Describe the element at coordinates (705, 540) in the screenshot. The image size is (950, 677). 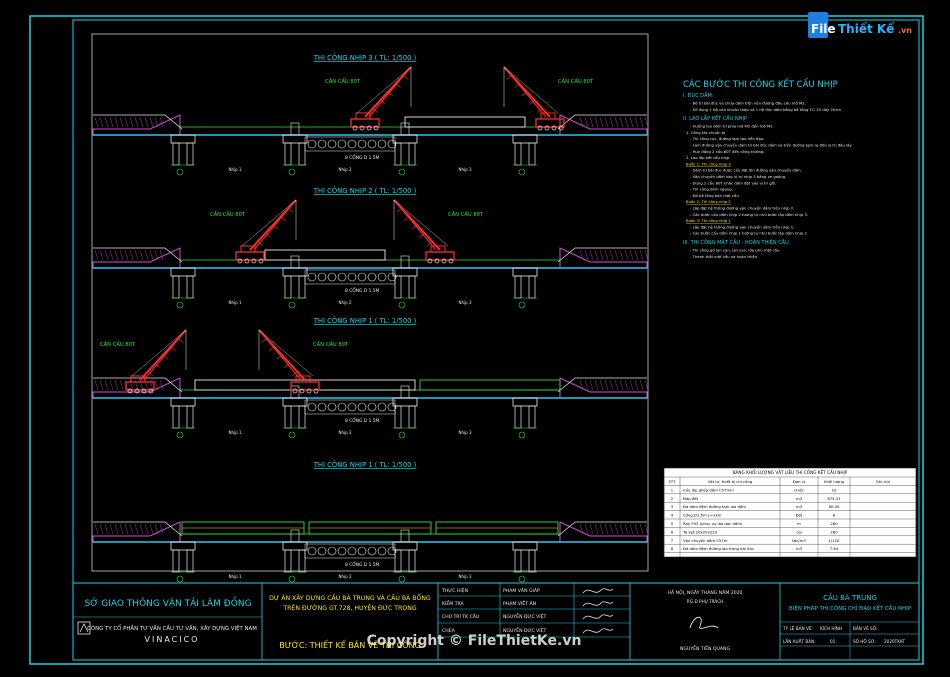
I see `table-cell: Vận chuyển dầm C57m` at that location.